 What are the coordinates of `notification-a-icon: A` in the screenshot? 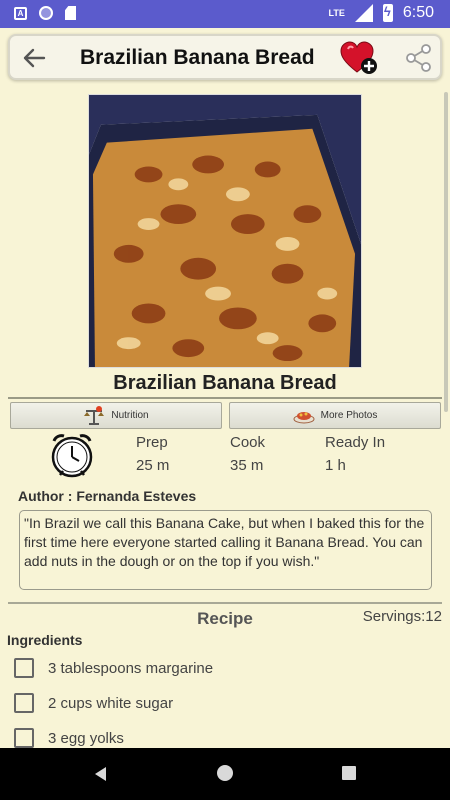 It's located at (20, 13).